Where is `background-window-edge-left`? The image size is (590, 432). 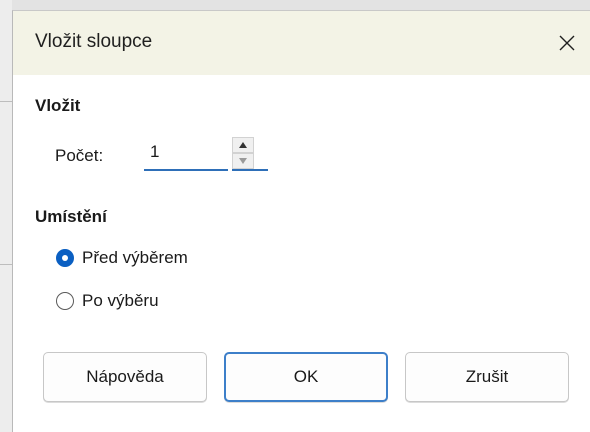
background-window-edge-left is located at coordinates (6, 216).